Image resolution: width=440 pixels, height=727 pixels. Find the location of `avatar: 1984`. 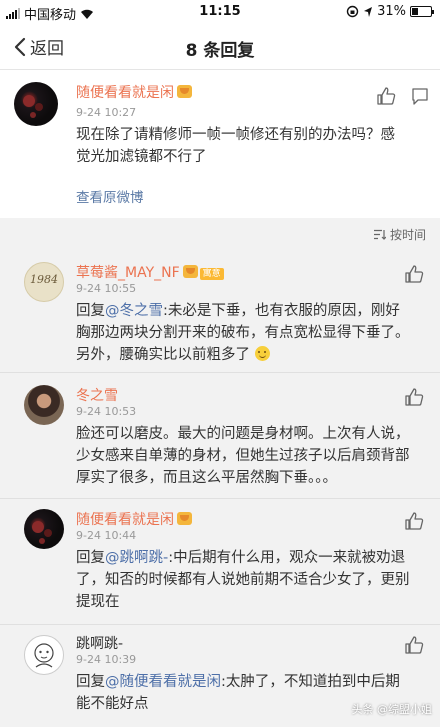

avatar: 1984 is located at coordinates (44, 282).